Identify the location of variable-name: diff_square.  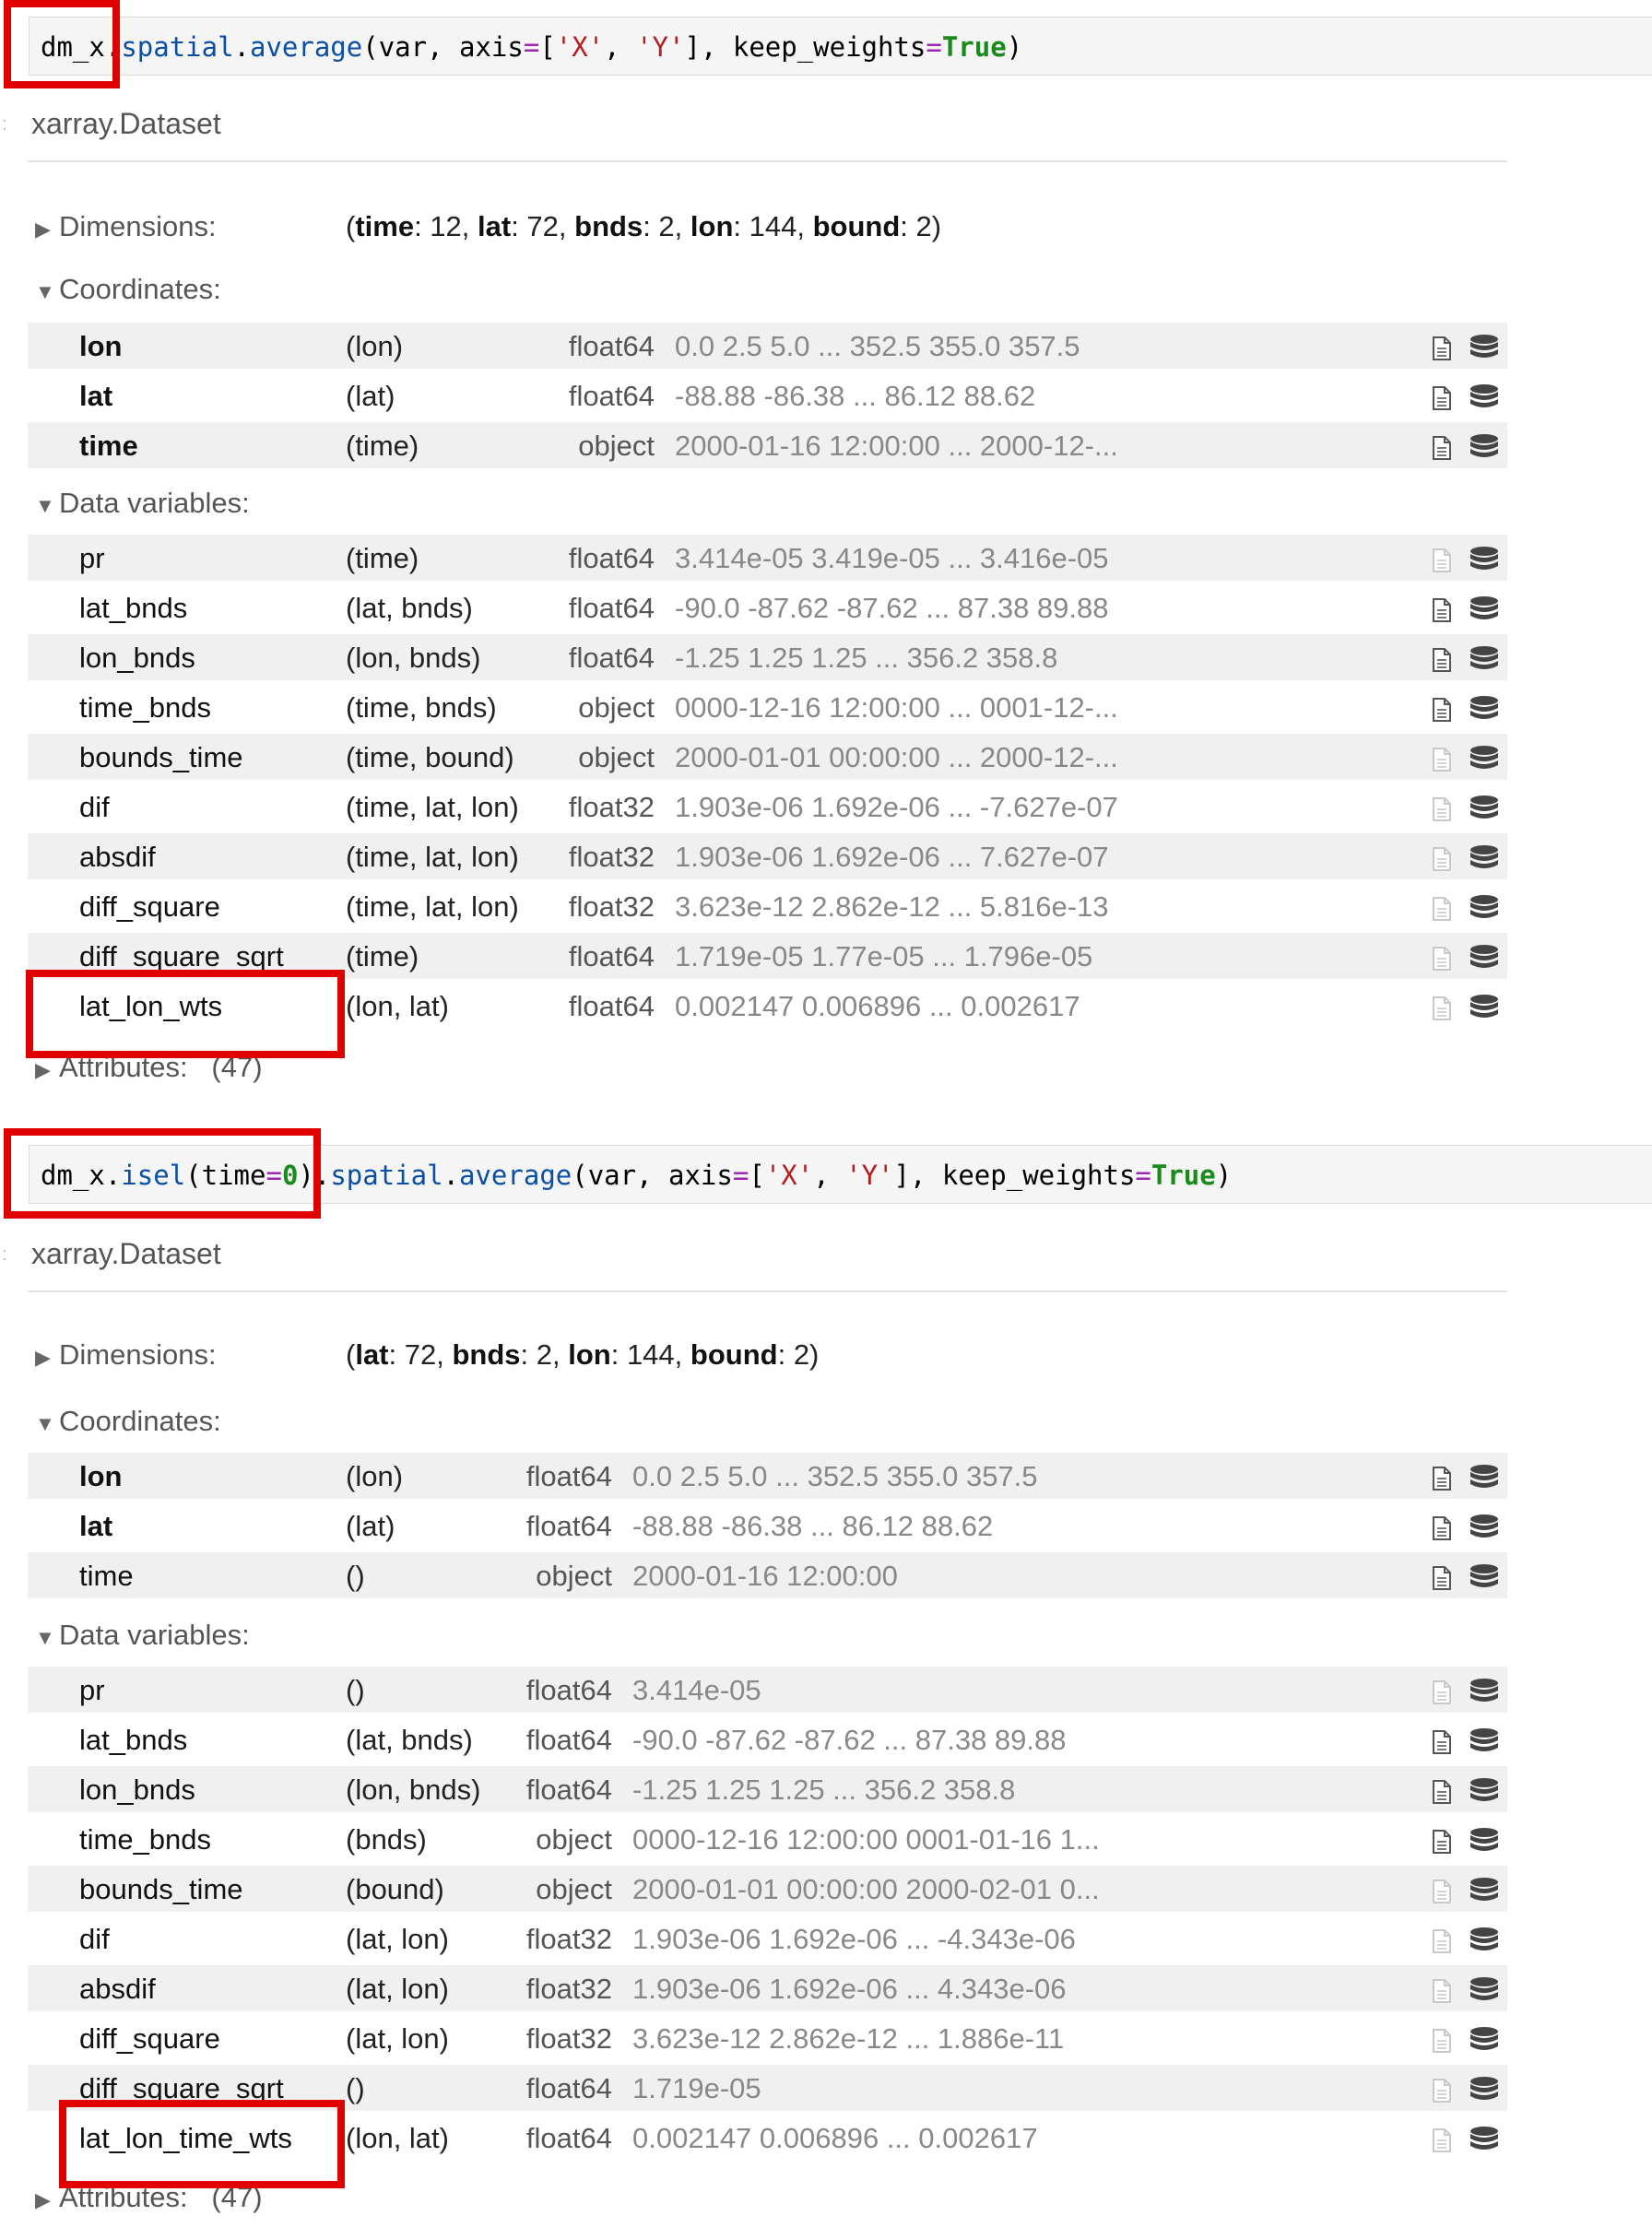
(149, 906).